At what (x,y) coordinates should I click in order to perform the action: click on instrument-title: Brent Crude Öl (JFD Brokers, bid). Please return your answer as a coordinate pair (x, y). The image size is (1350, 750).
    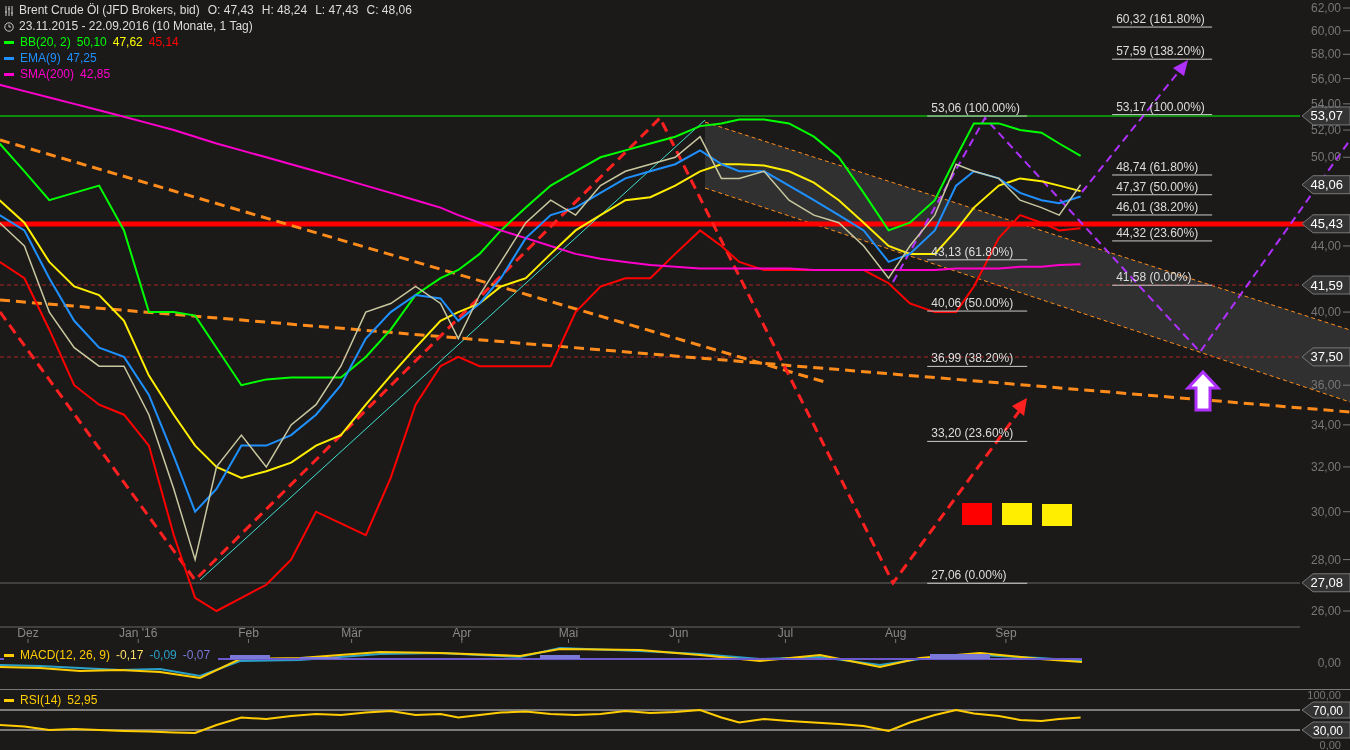
    Looking at the image, I should click on (109, 10).